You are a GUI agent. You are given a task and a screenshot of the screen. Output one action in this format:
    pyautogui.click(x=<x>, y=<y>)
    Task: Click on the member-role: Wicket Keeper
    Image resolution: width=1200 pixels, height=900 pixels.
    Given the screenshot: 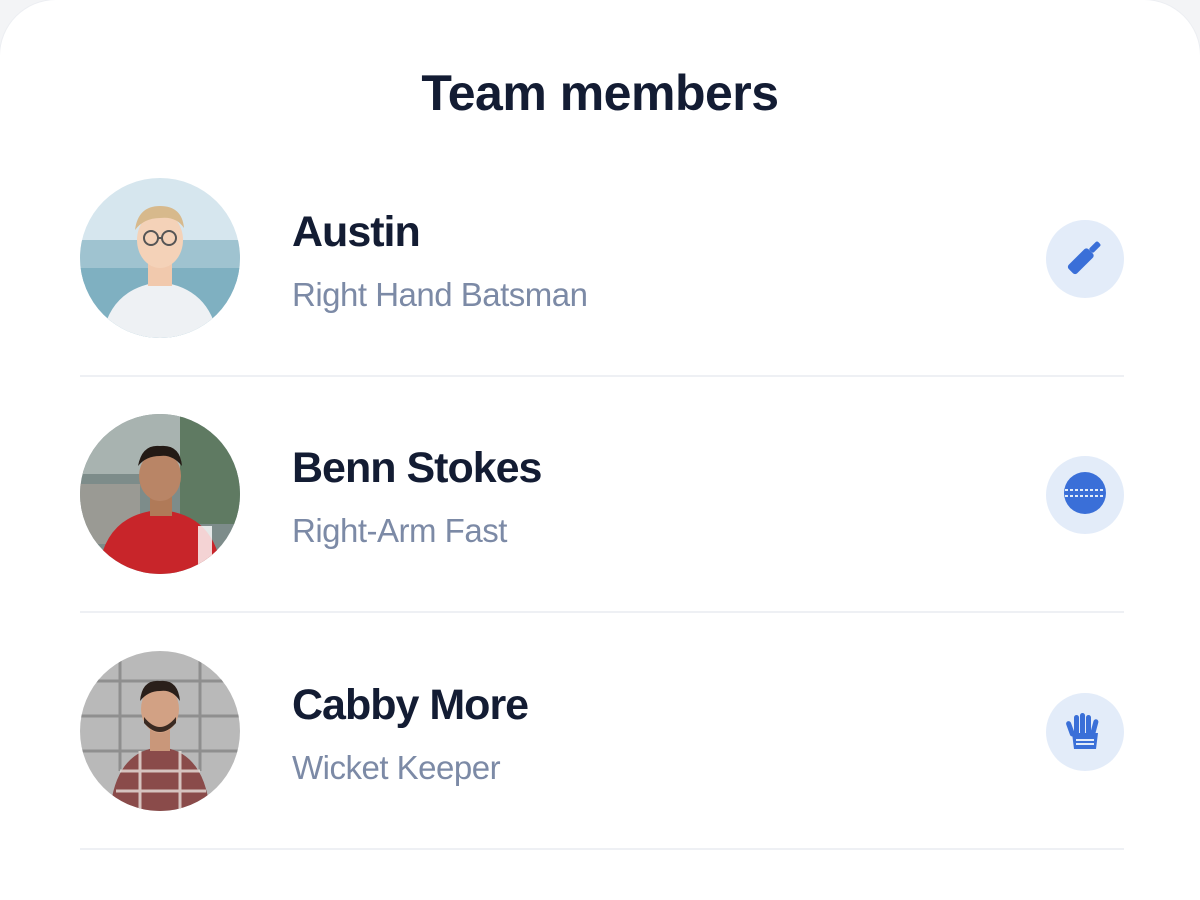 What is the action you would take?
    pyautogui.click(x=396, y=767)
    